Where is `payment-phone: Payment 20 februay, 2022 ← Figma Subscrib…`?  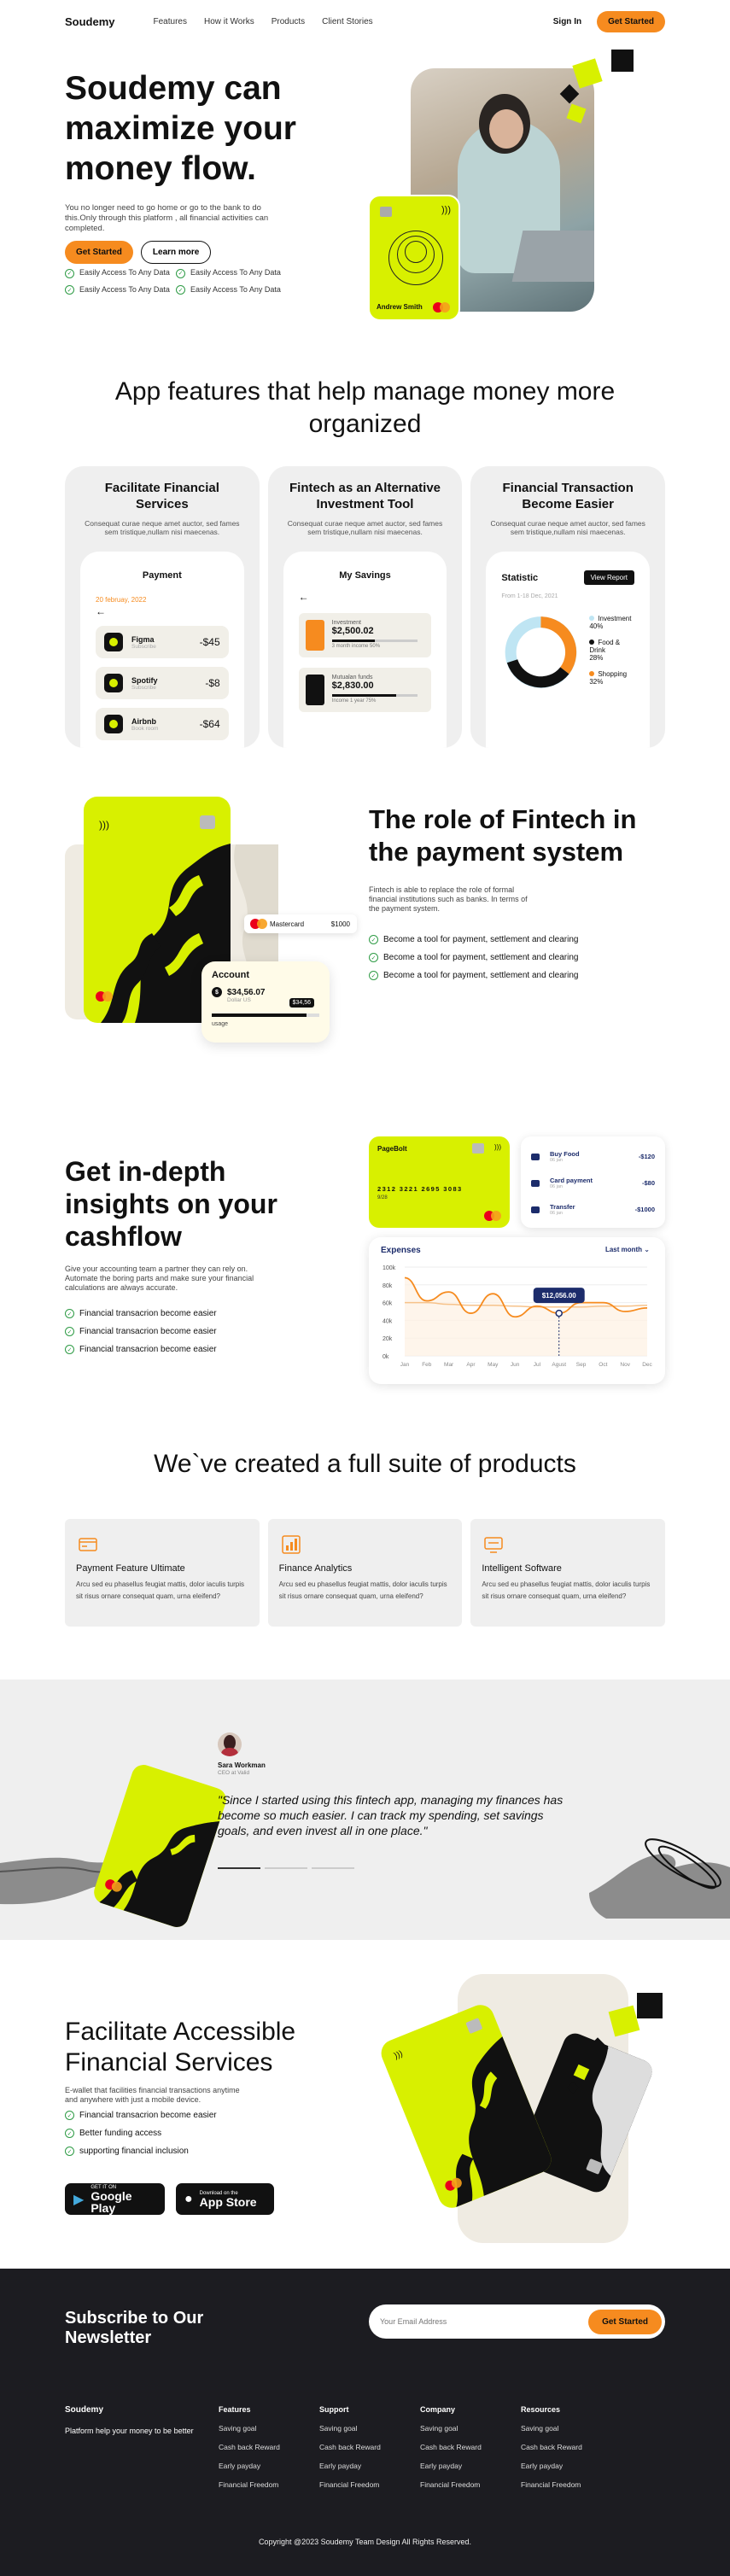
payment-phone: Payment 20 februay, 2022 ← Figma Subscrib… is located at coordinates (162, 650).